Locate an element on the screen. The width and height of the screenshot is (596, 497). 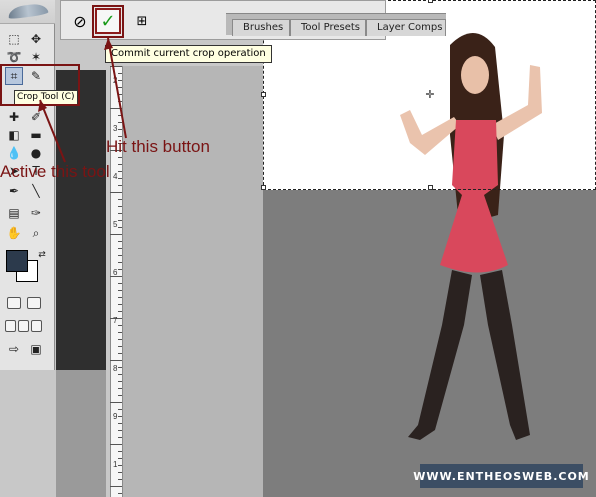
arrow-to-commit is located at coordinates (117, 88).